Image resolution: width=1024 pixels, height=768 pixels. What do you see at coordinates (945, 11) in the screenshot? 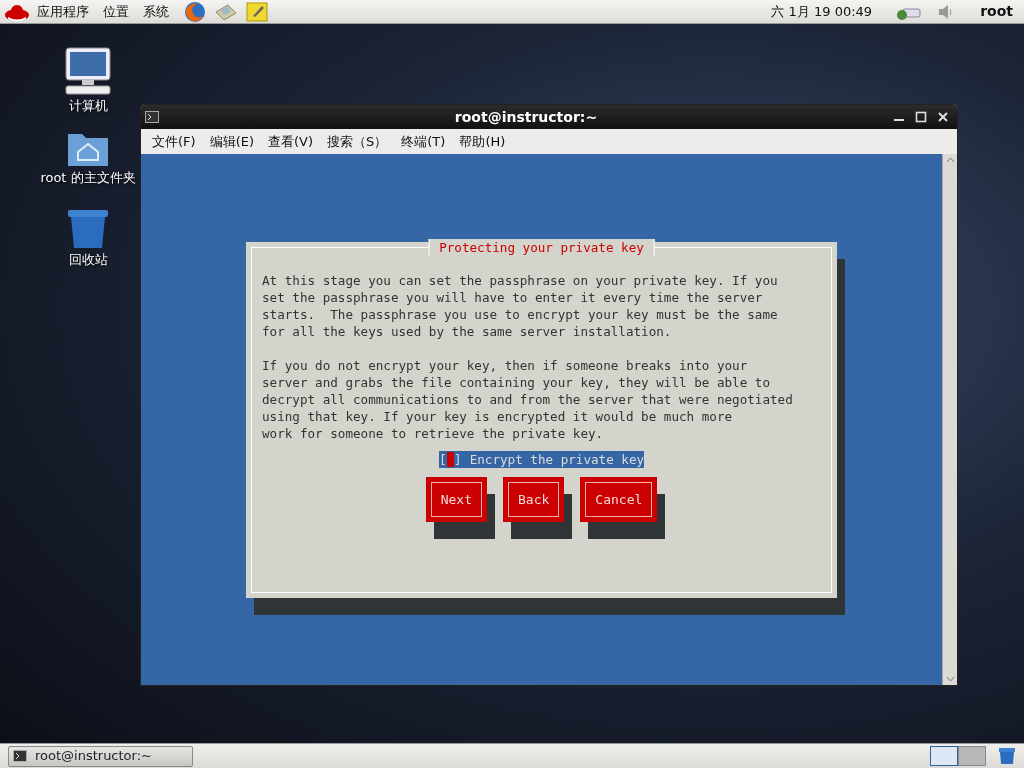
I see `speaker-icon` at bounding box center [945, 11].